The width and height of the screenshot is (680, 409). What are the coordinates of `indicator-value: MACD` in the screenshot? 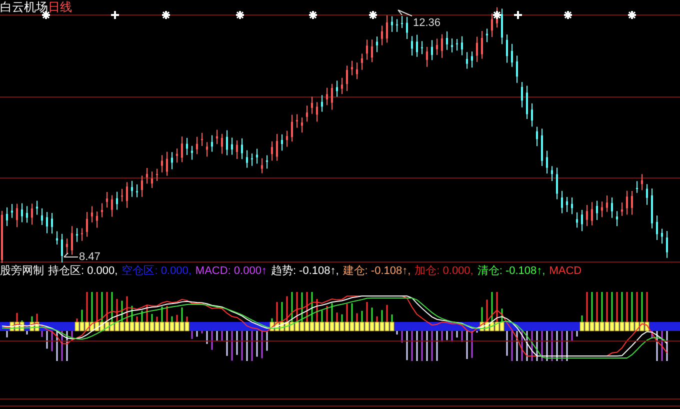 It's located at (565, 271).